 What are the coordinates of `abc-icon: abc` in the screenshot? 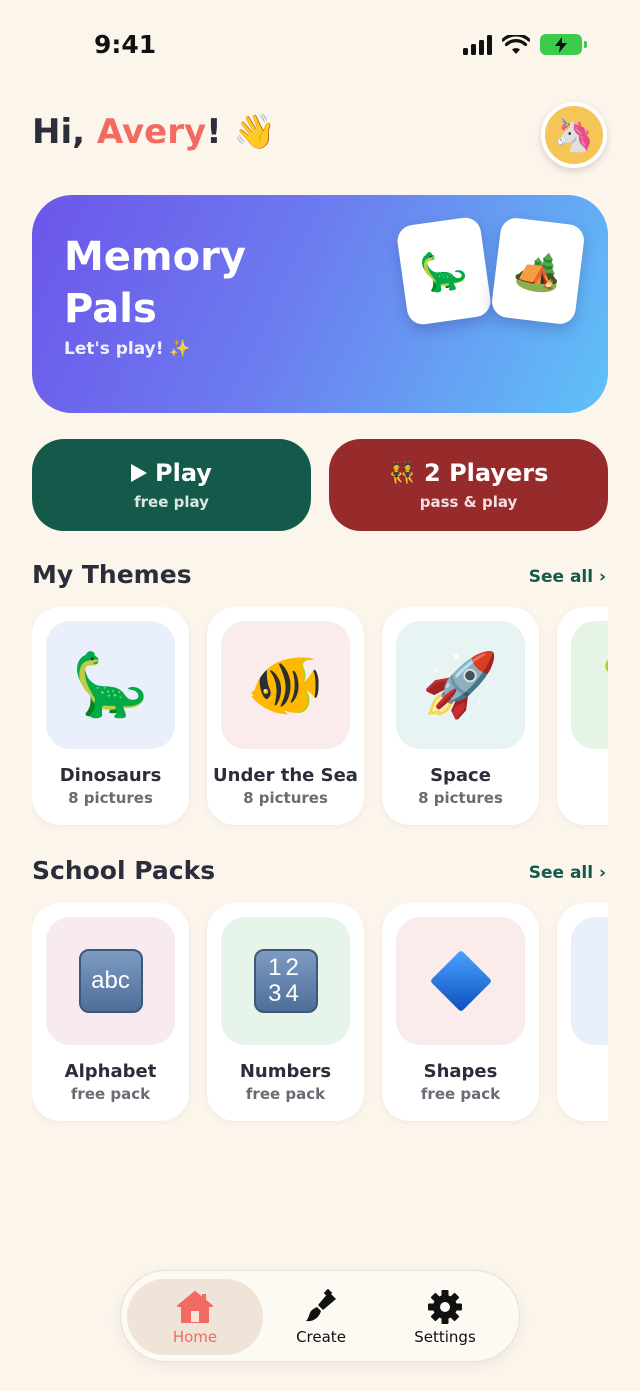 It's located at (110, 981).